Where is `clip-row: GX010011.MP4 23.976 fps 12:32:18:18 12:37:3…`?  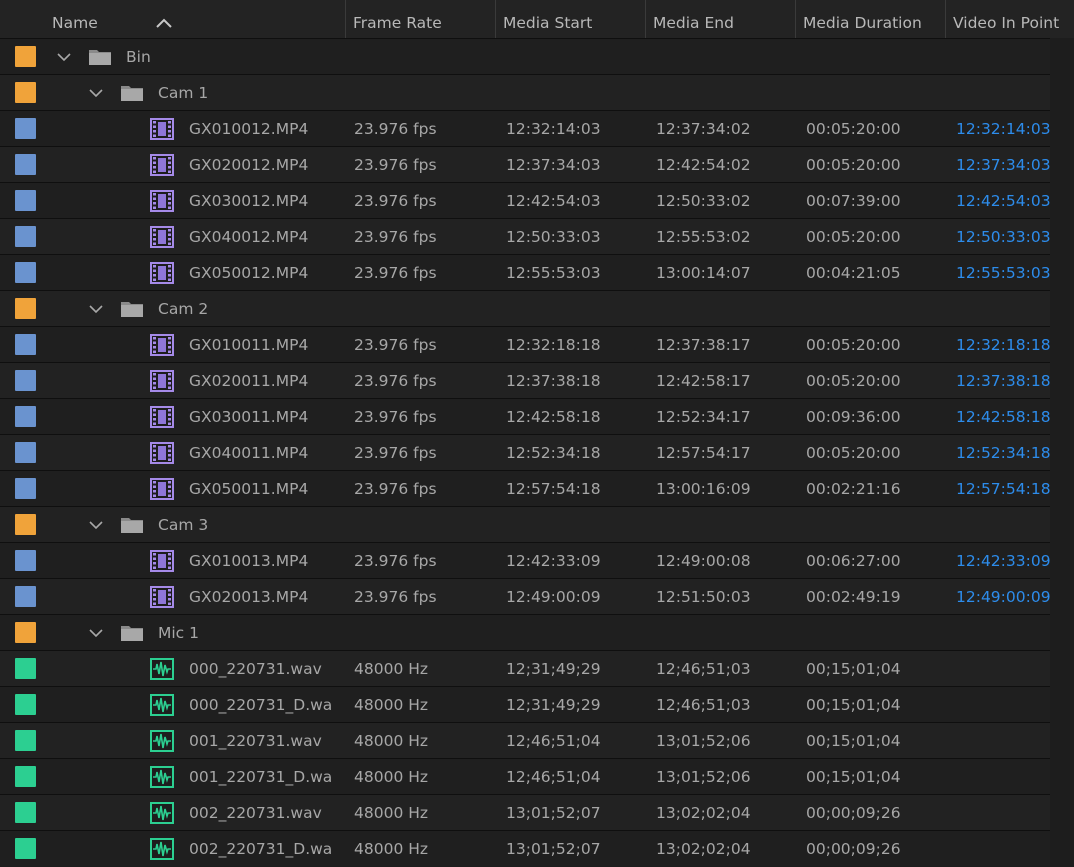 clip-row: GX010011.MP4 23.976 fps 12:32:18:18 12:37:3… is located at coordinates (537, 344).